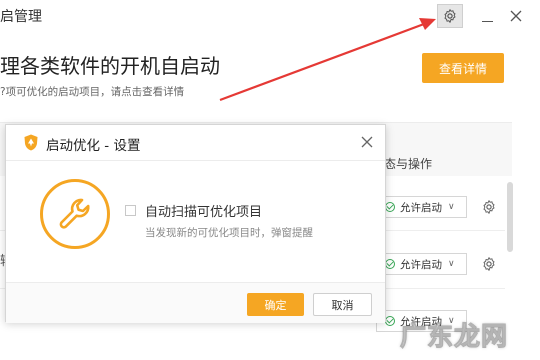 Image resolution: width=540 pixels, height=360 pixels. I want to click on close-button, so click(516, 16).